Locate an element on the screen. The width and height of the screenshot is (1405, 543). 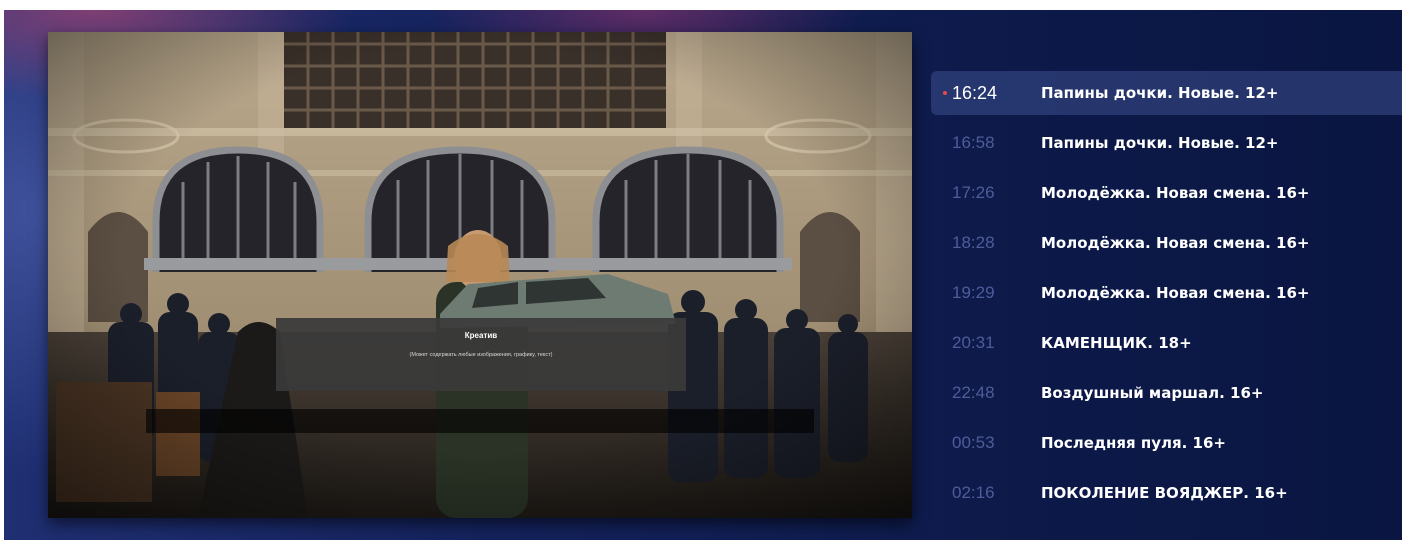
schedule-item: 02:16 ПОКОЛЕНИЕ ВОЯДЖЕР. 16+ is located at coordinates (1166, 496).